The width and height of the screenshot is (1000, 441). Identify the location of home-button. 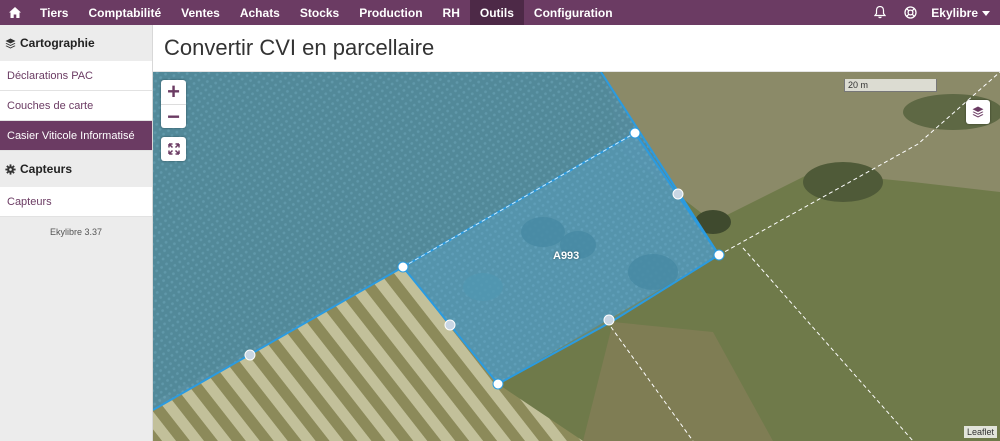
(15, 12).